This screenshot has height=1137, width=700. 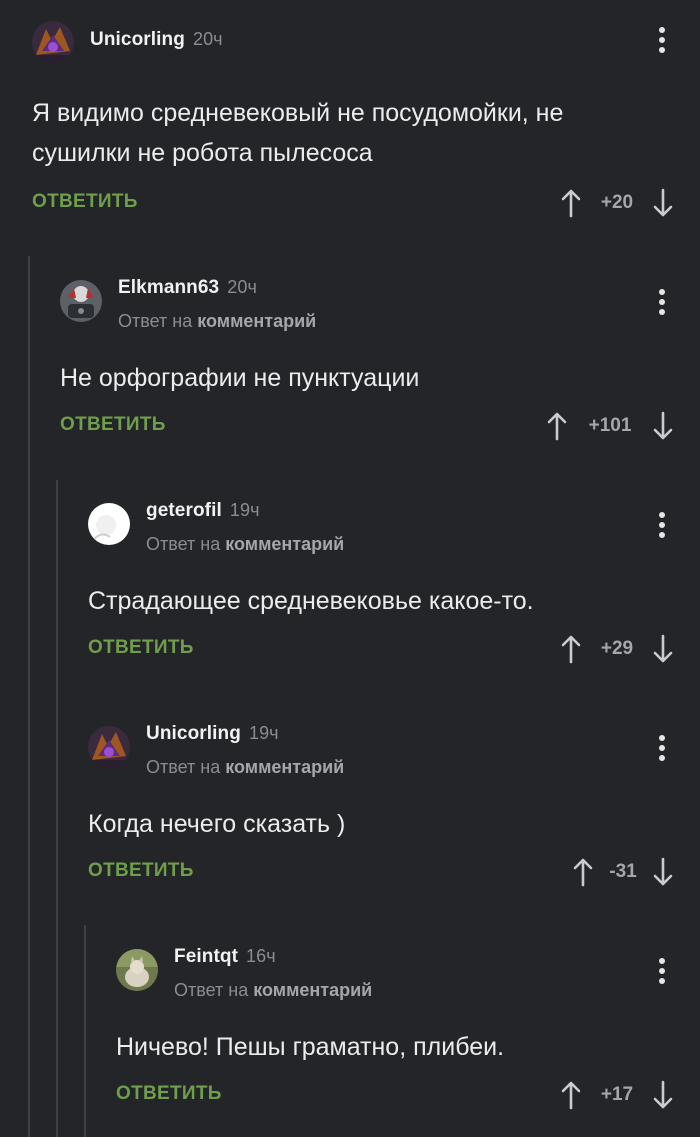 I want to click on rating-value: +20, so click(x=617, y=202).